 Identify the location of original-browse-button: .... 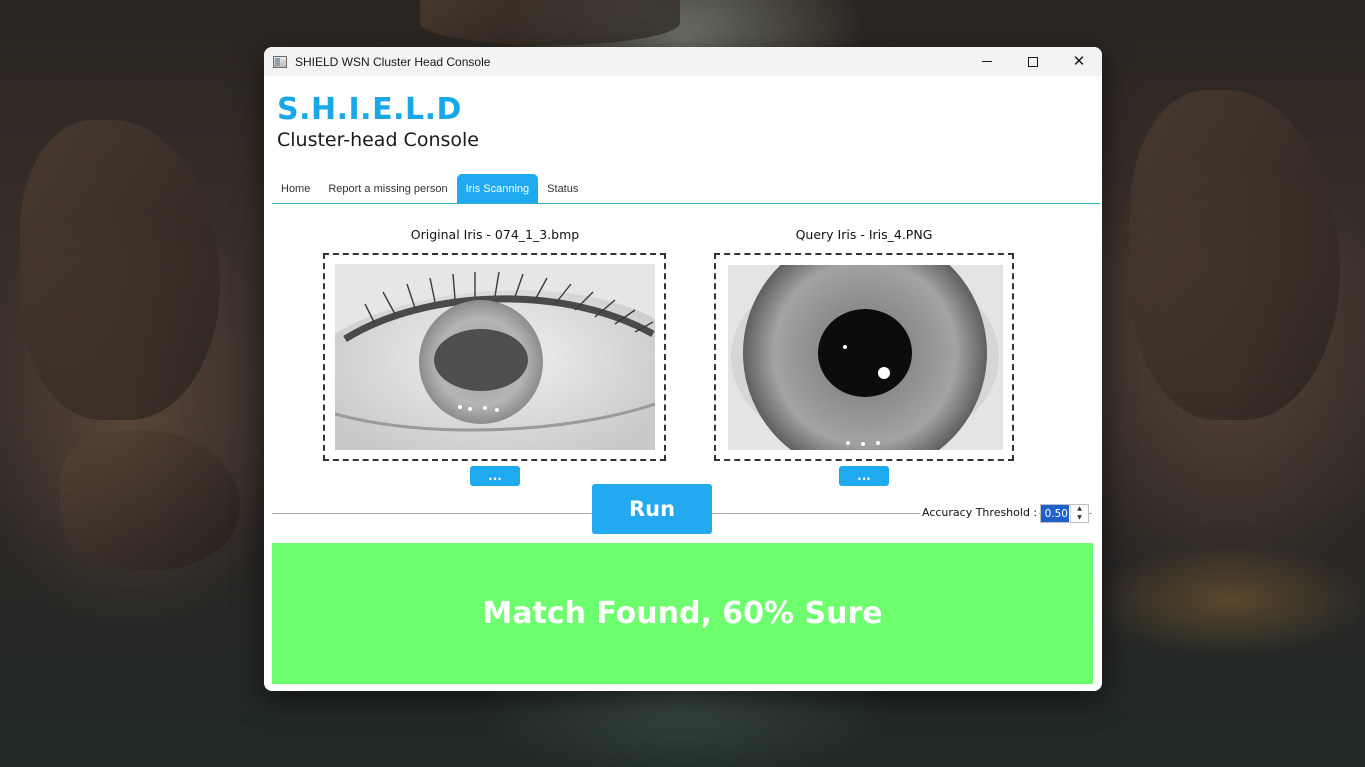
(495, 476).